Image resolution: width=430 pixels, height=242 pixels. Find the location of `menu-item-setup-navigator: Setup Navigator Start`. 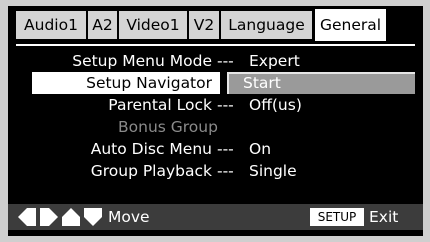

menu-item-setup-navigator: Setup Navigator Start is located at coordinates (215, 83).